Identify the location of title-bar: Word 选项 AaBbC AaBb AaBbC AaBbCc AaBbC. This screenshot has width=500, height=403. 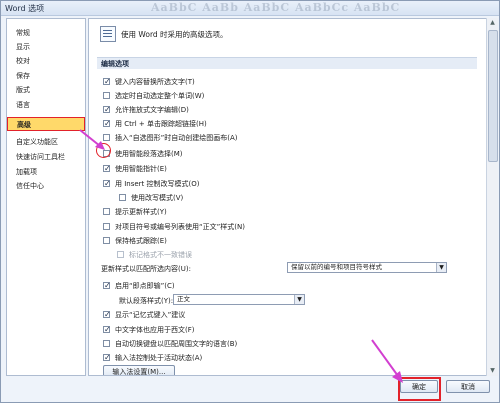
(250, 8).